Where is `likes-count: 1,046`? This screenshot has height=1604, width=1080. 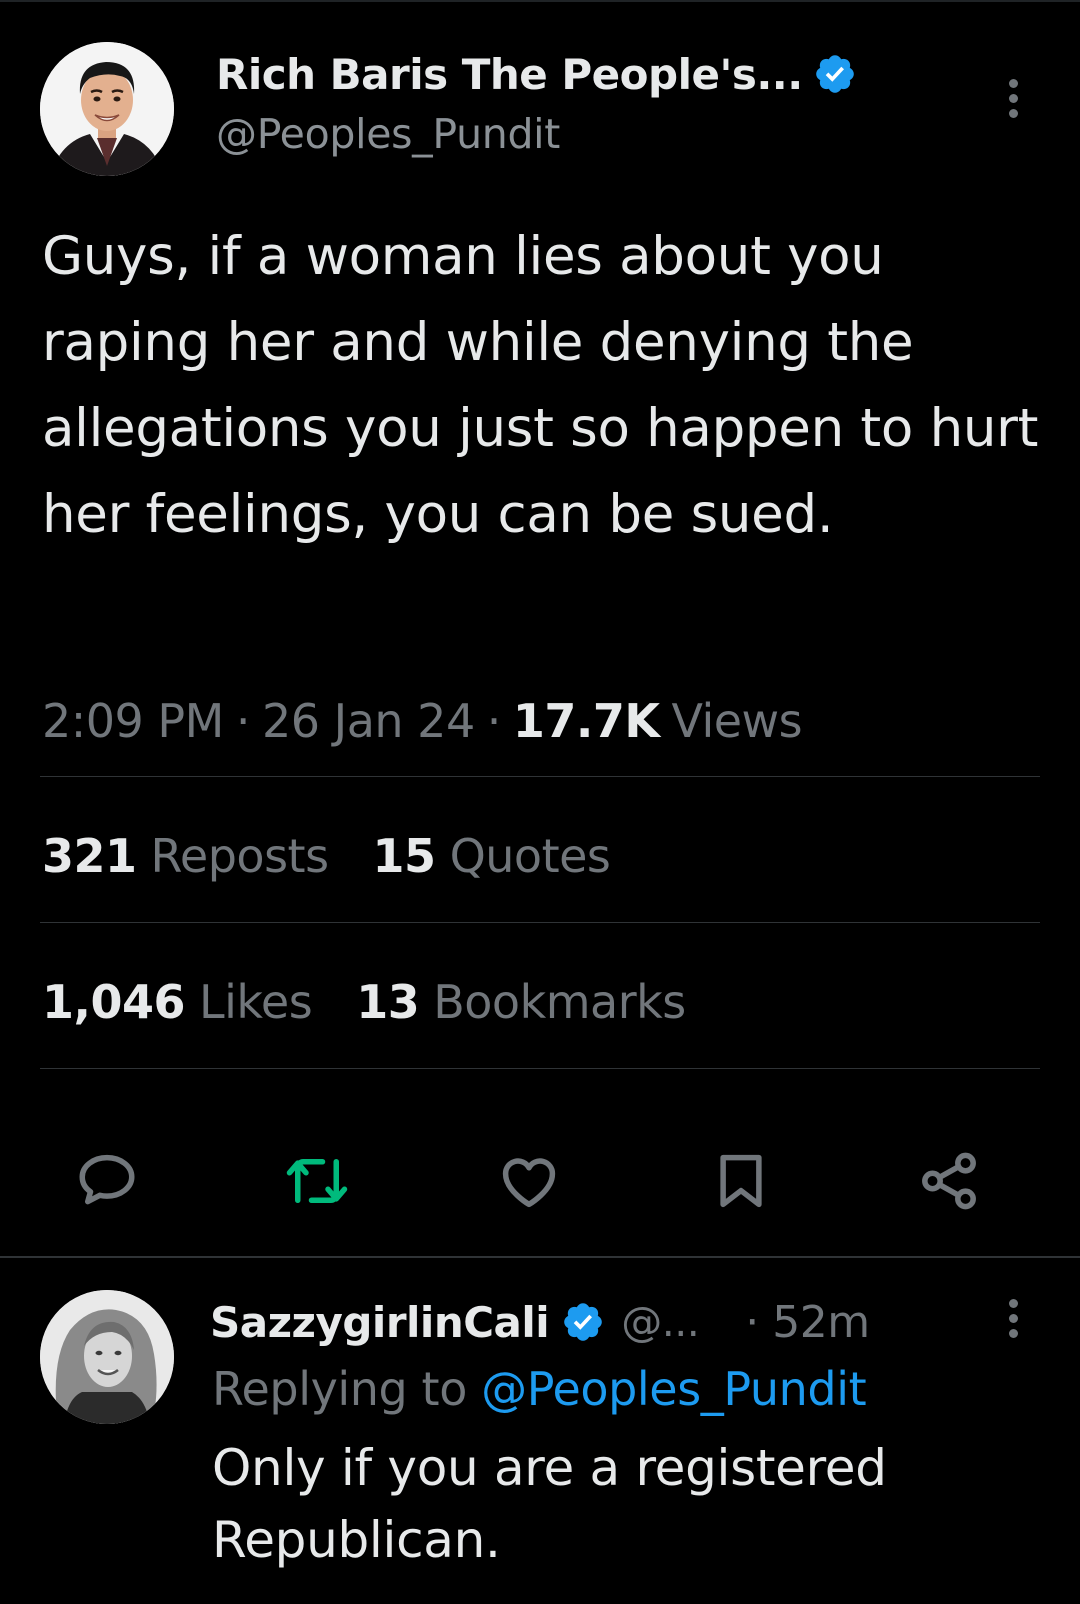 likes-count: 1,046 is located at coordinates (114, 1002).